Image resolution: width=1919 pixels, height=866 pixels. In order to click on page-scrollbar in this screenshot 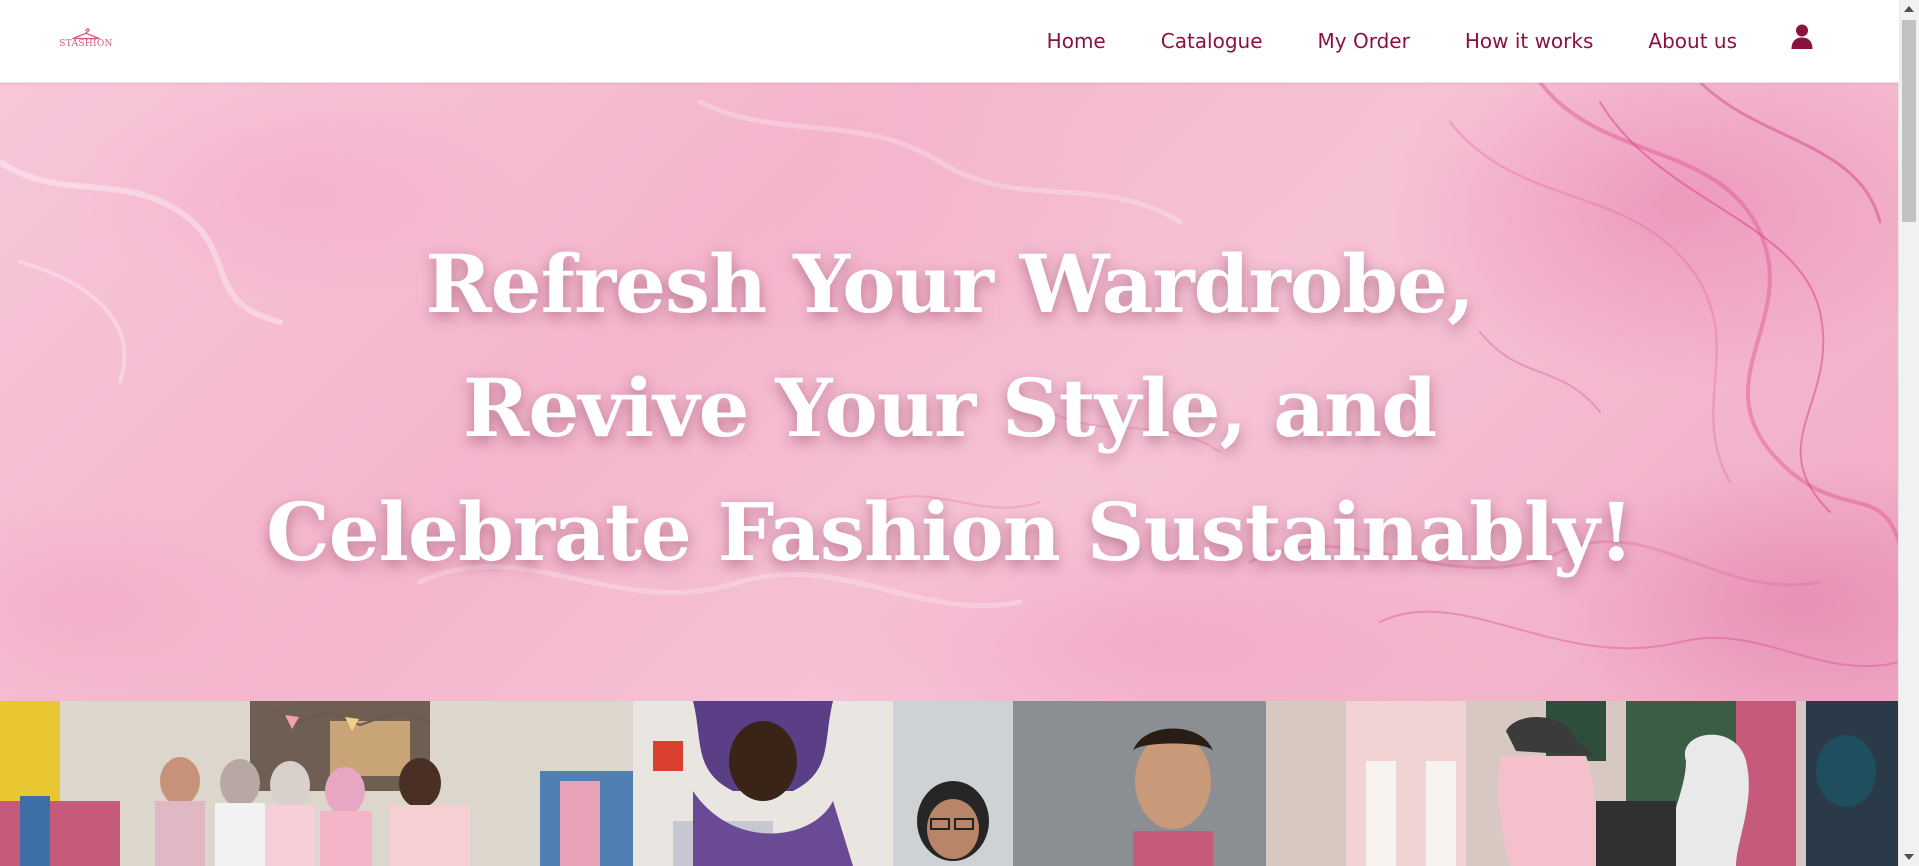, I will do `click(1908, 433)`.